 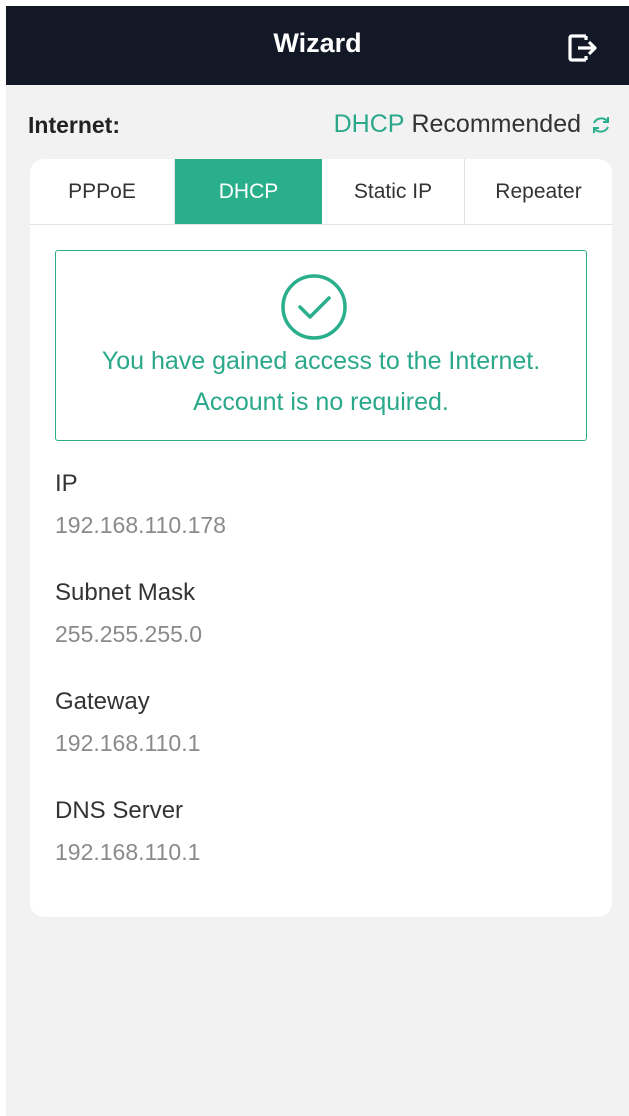 I want to click on field-label: IP, so click(x=66, y=483).